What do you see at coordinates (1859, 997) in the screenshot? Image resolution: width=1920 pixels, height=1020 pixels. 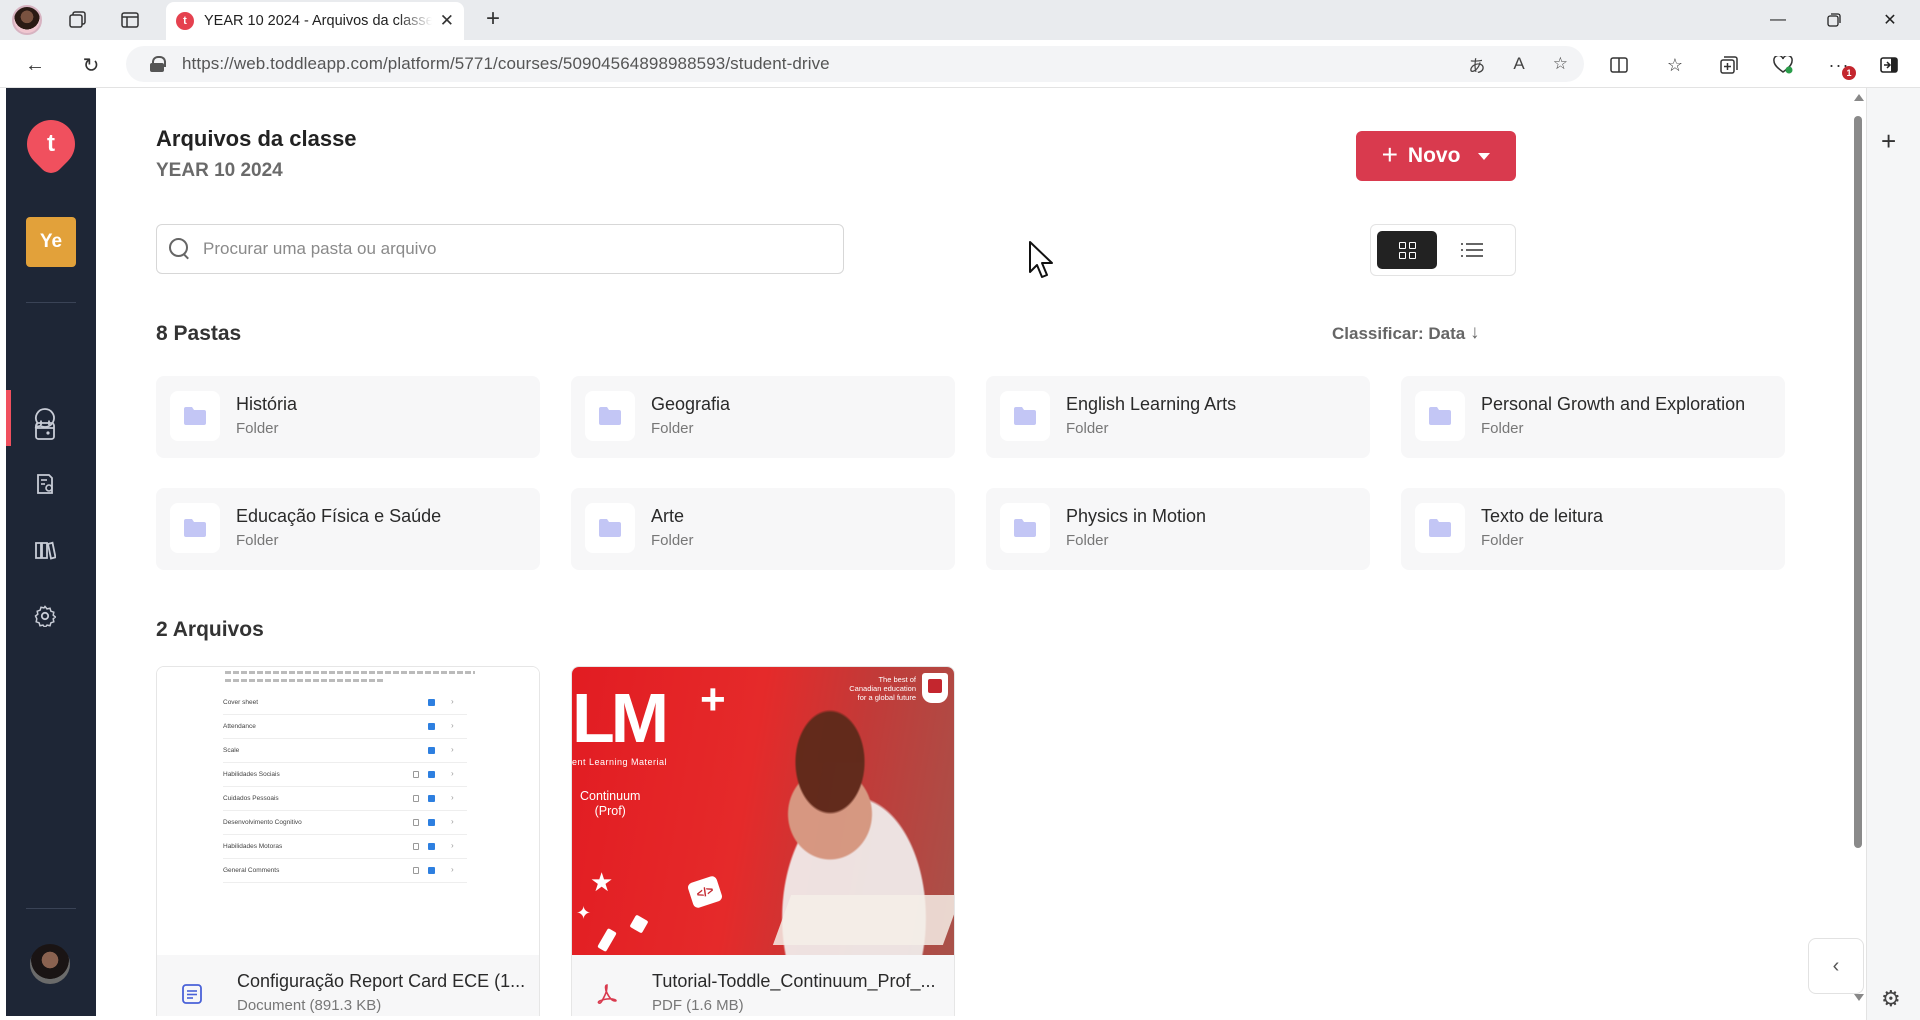 I see `scroll-down-arrow-icon` at bounding box center [1859, 997].